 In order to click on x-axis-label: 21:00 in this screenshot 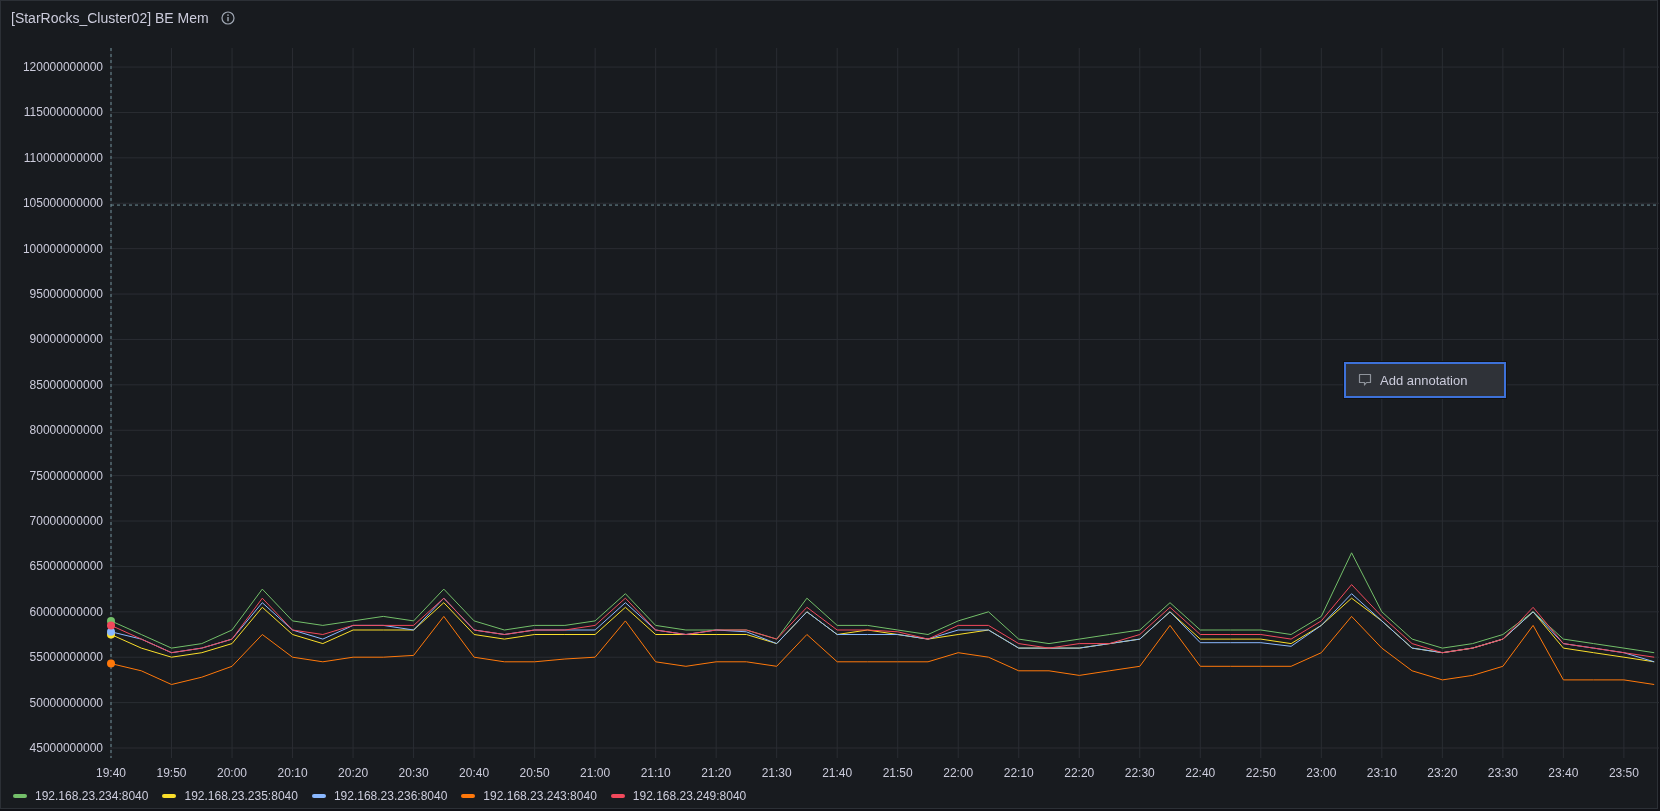, I will do `click(595, 773)`.